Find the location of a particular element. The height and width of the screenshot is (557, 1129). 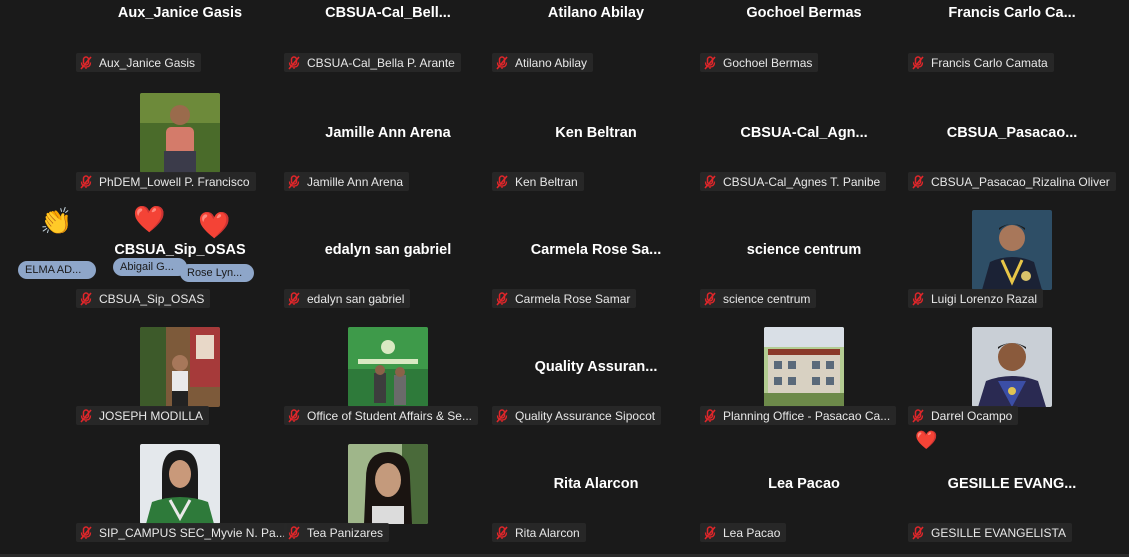

participant-tile: science centrum science centrum is located at coordinates (804, 254).